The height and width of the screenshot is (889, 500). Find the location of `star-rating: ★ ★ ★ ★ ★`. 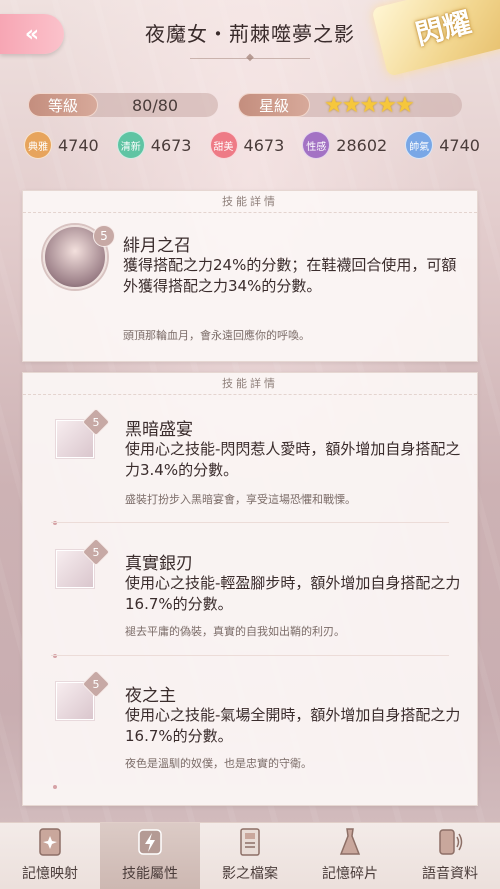

star-rating: ★ ★ ★ ★ ★ is located at coordinates (369, 105).